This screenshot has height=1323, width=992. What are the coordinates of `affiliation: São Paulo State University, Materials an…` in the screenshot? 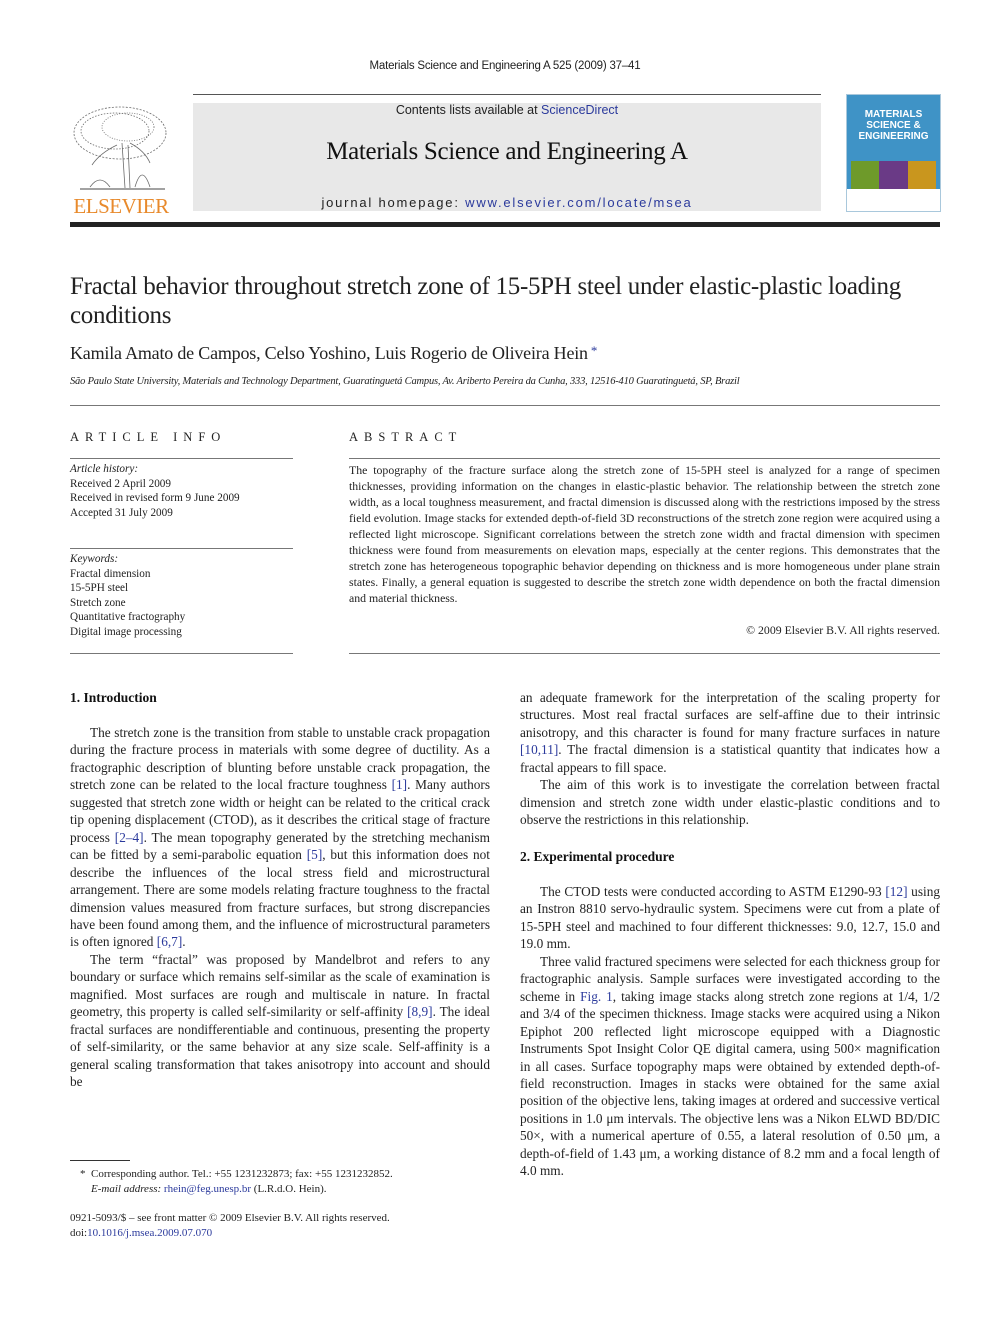 It's located at (405, 381).